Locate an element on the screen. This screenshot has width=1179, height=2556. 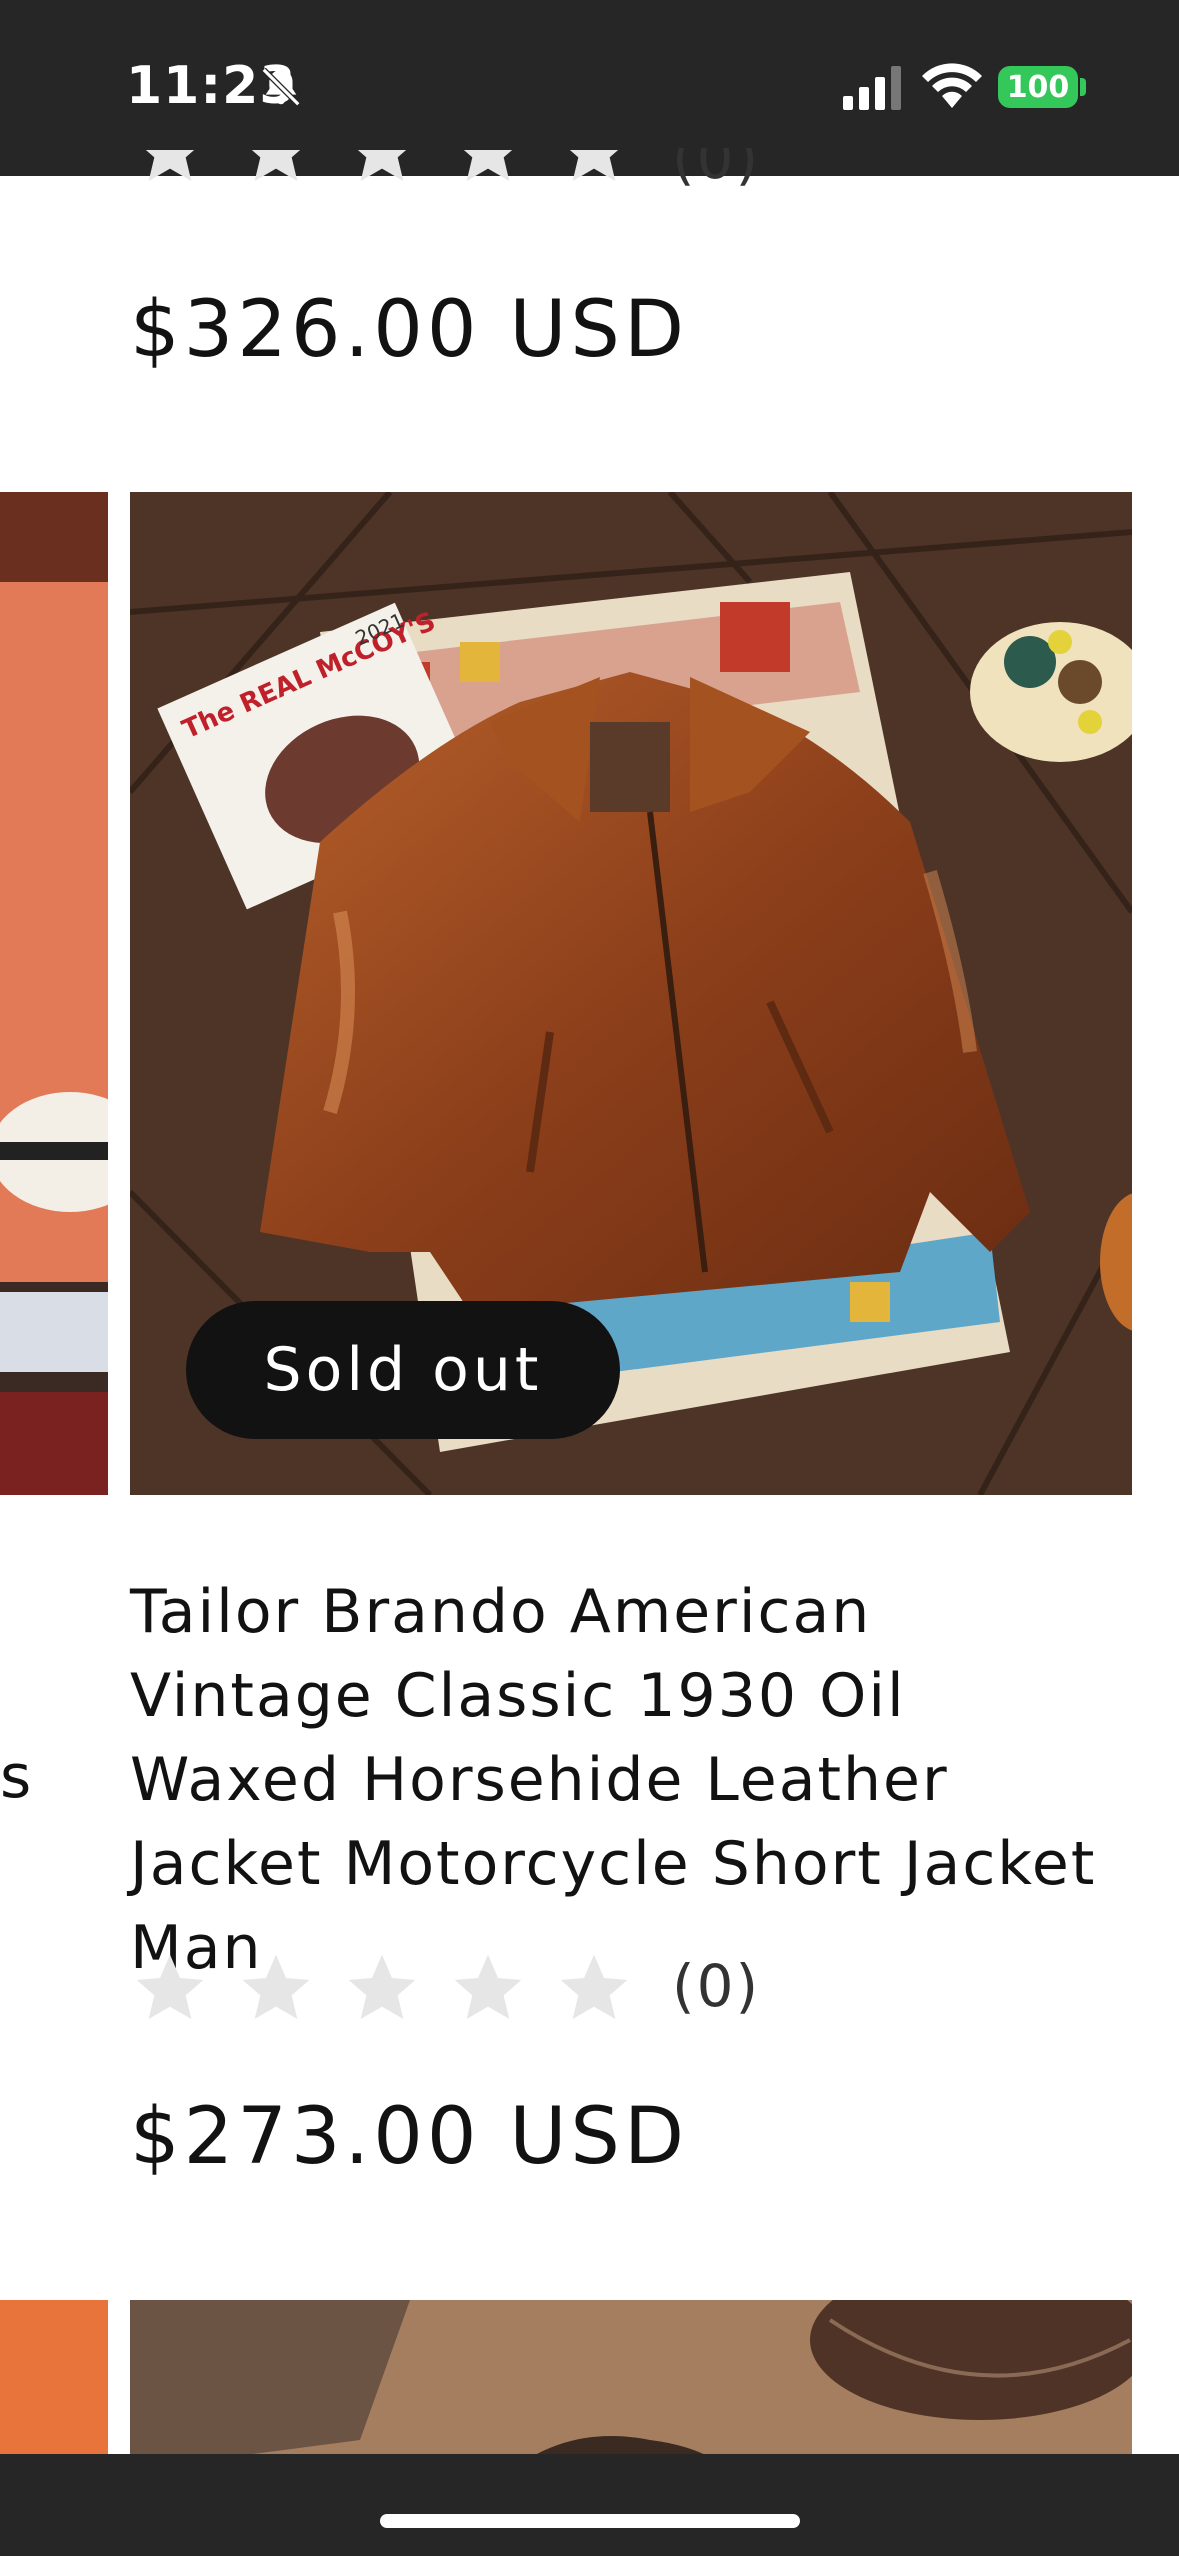
product-price: $273.00 USD is located at coordinates (409, 2137).